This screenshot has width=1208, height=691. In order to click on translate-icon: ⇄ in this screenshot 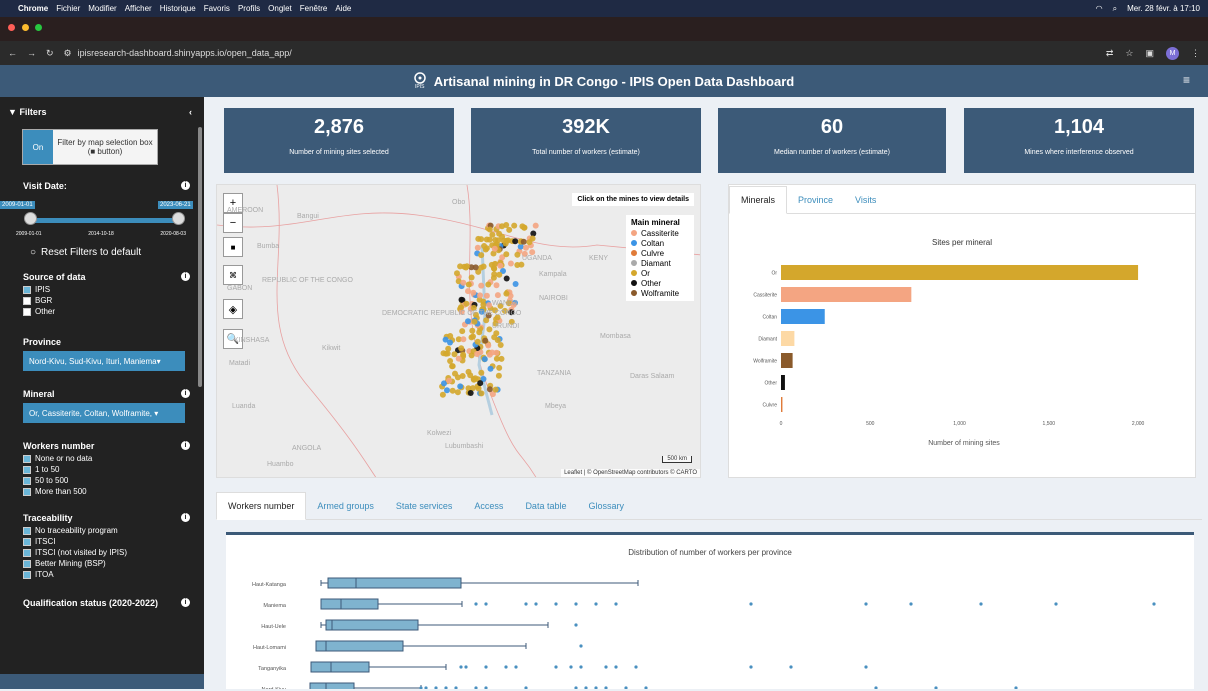, I will do `click(1110, 53)`.